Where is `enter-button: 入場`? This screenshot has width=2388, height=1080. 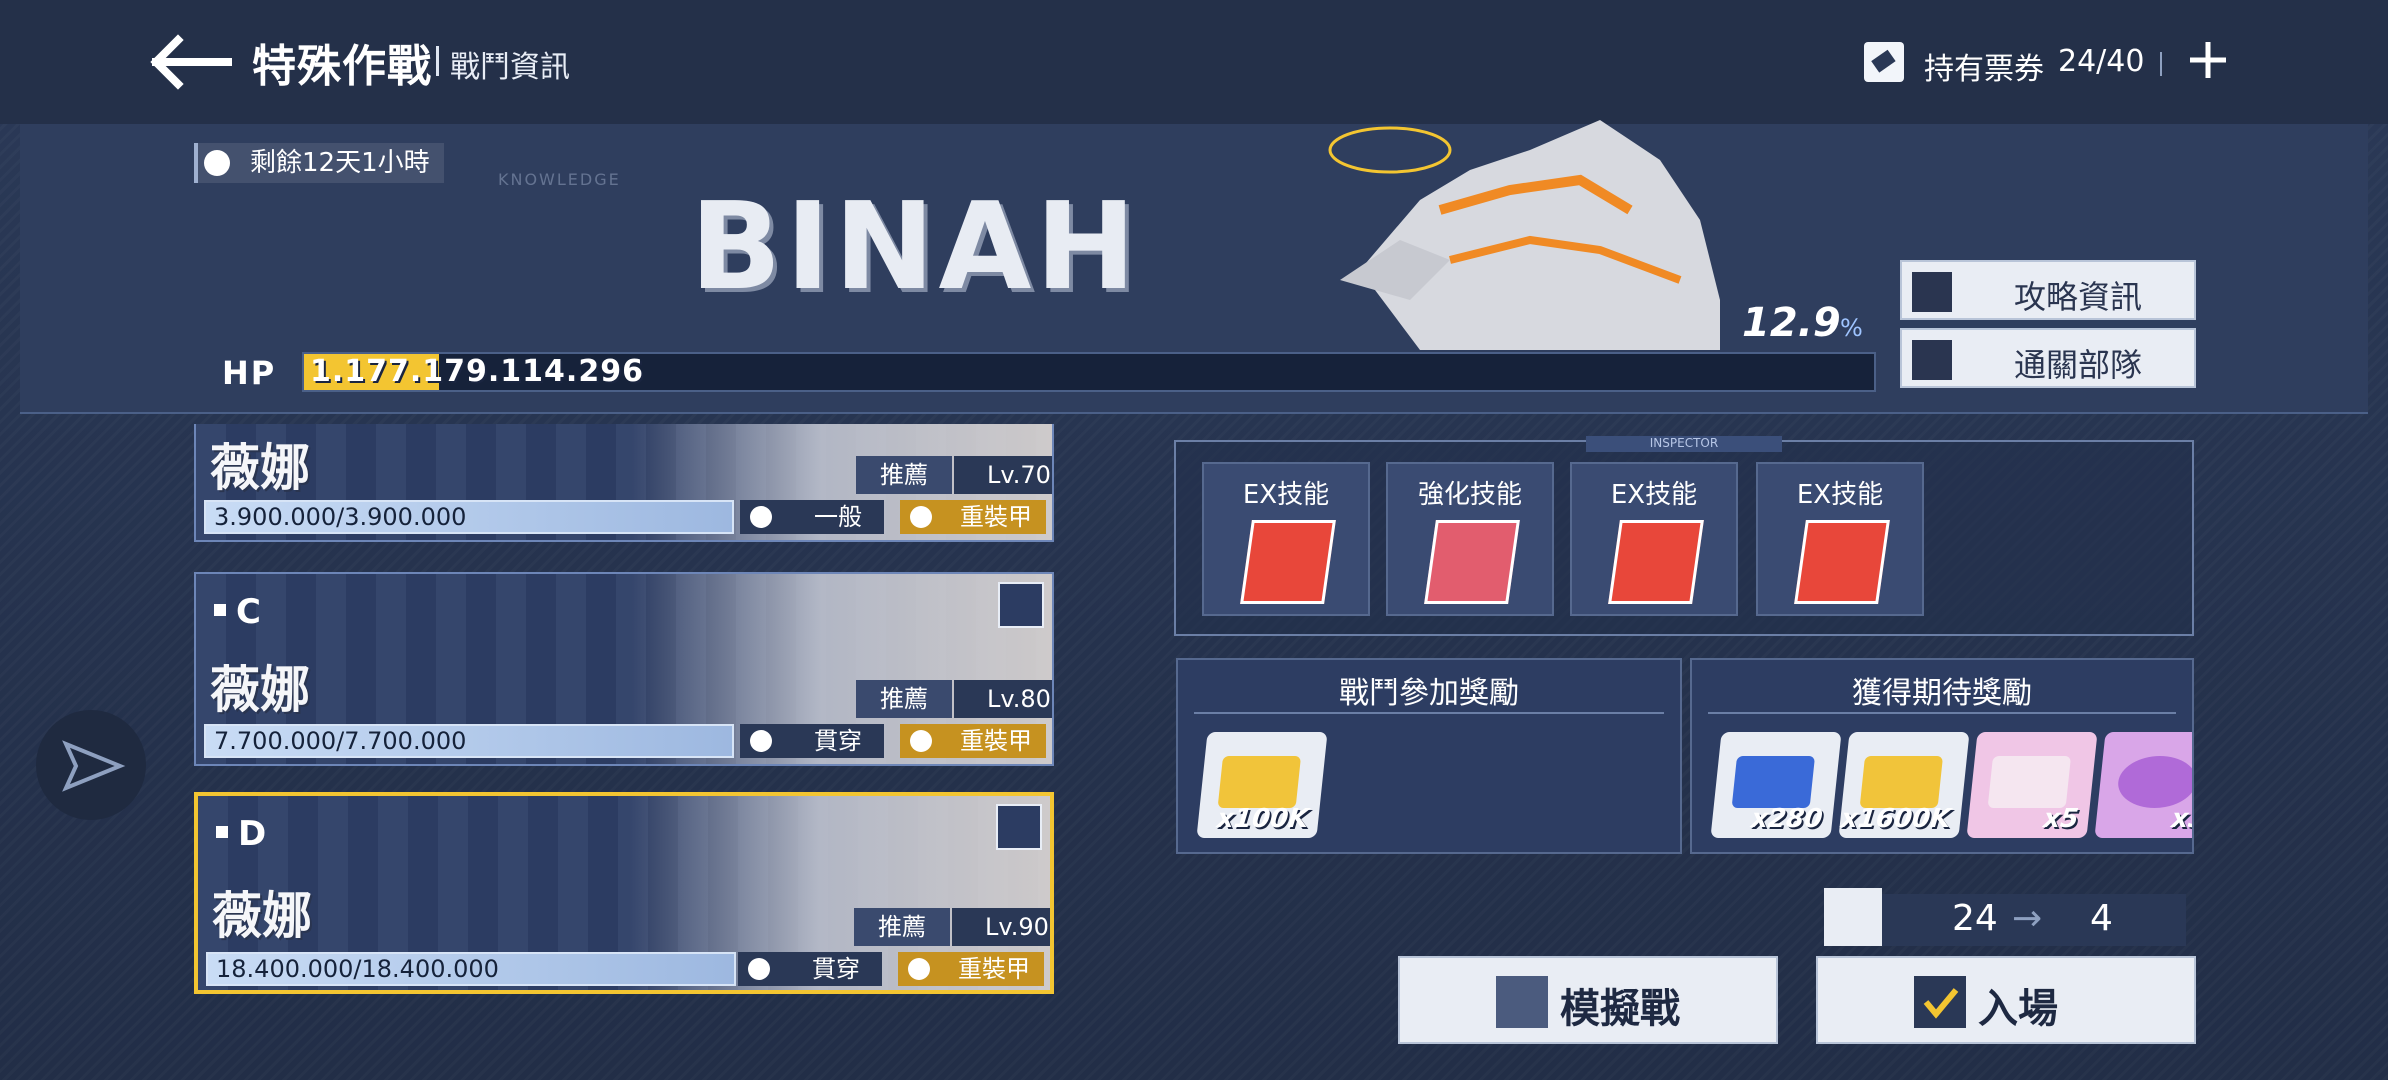 enter-button: 入場 is located at coordinates (2006, 1000).